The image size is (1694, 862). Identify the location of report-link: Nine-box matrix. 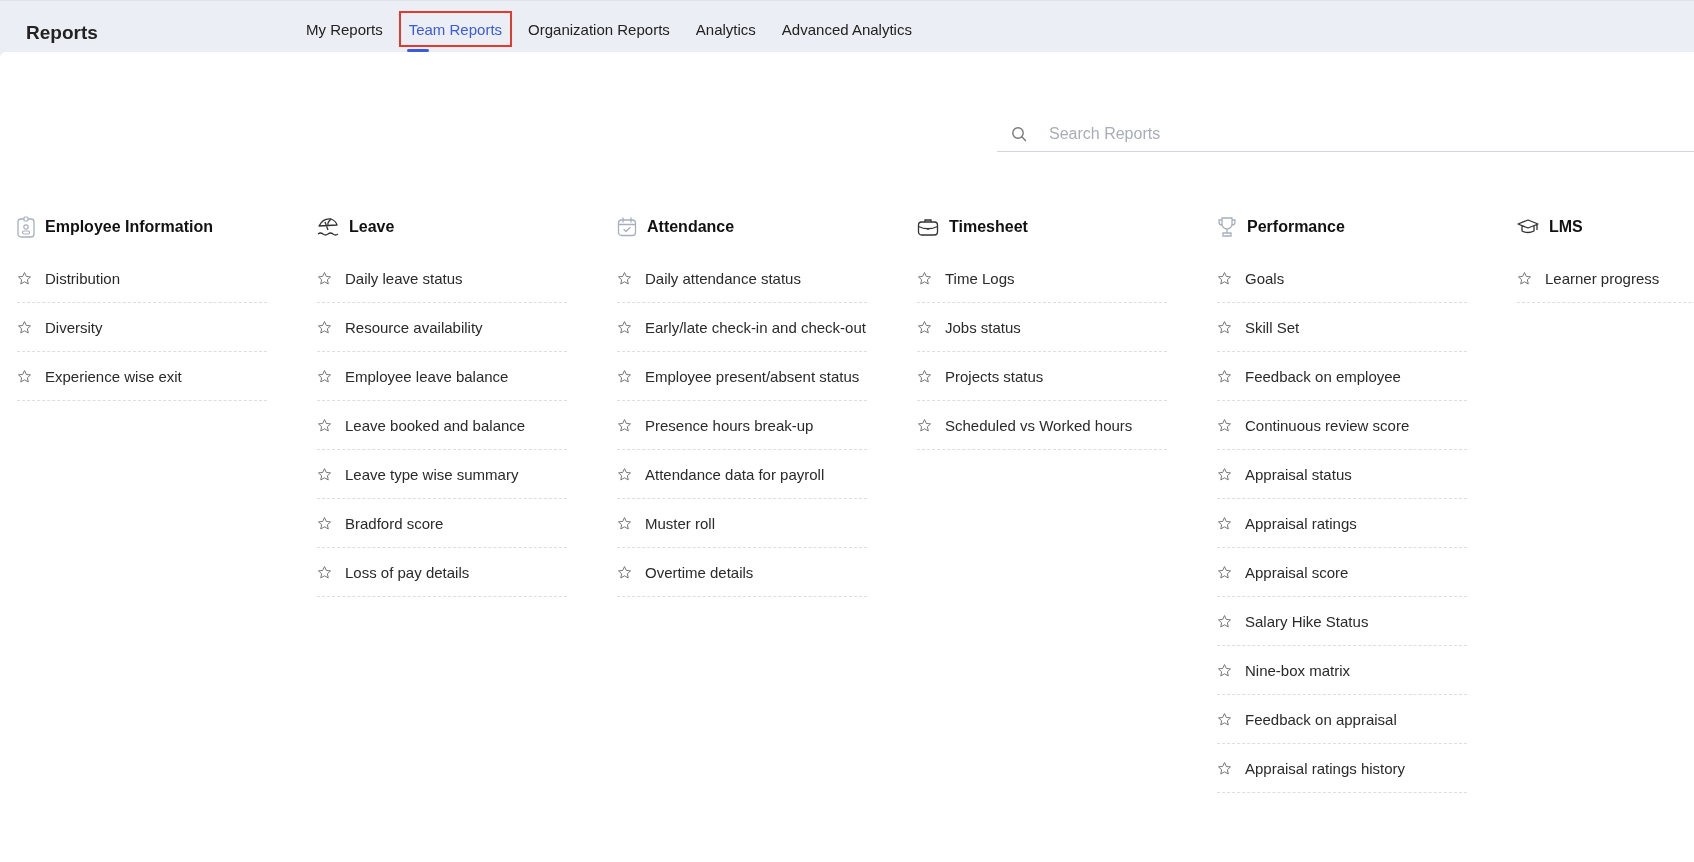
(1298, 670).